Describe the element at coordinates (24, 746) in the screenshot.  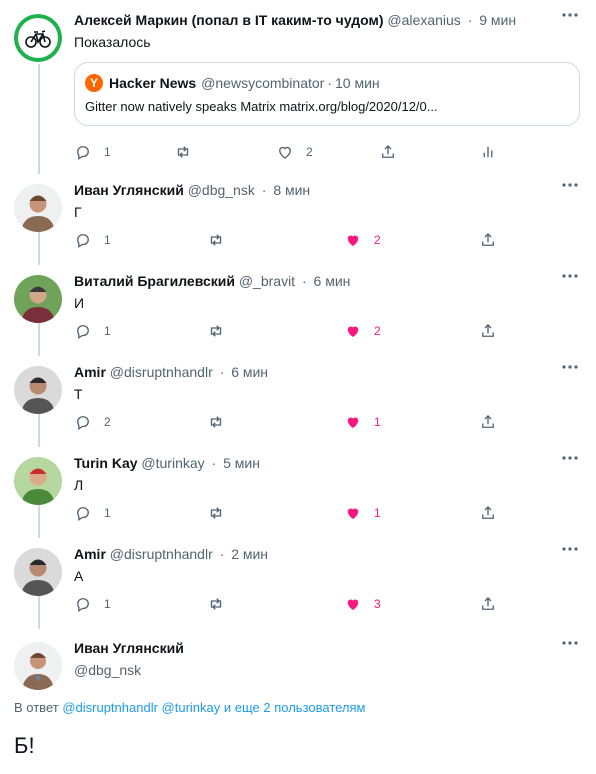
I see `reply-text-input: Б!` at that location.